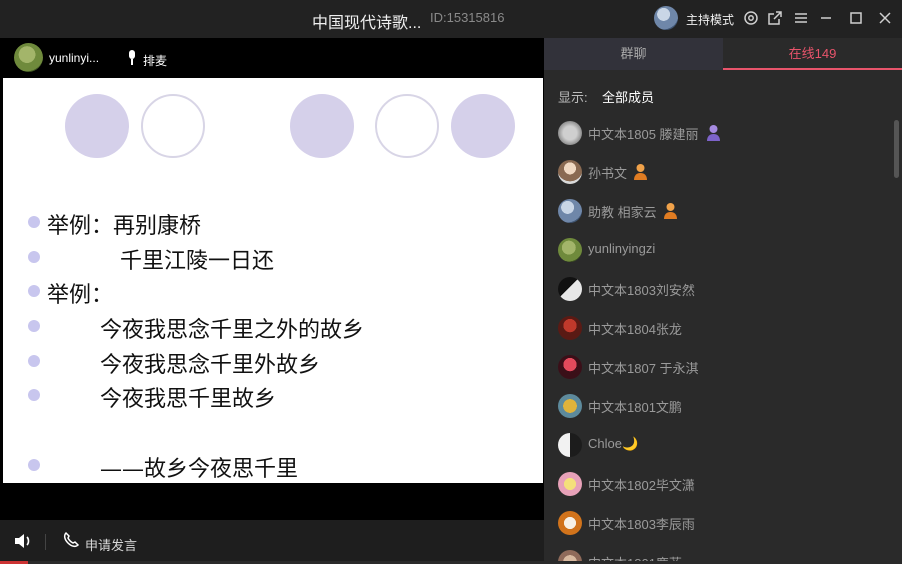  Describe the element at coordinates (155, 60) in the screenshot. I see `queue-mic-button: 排麦` at that location.